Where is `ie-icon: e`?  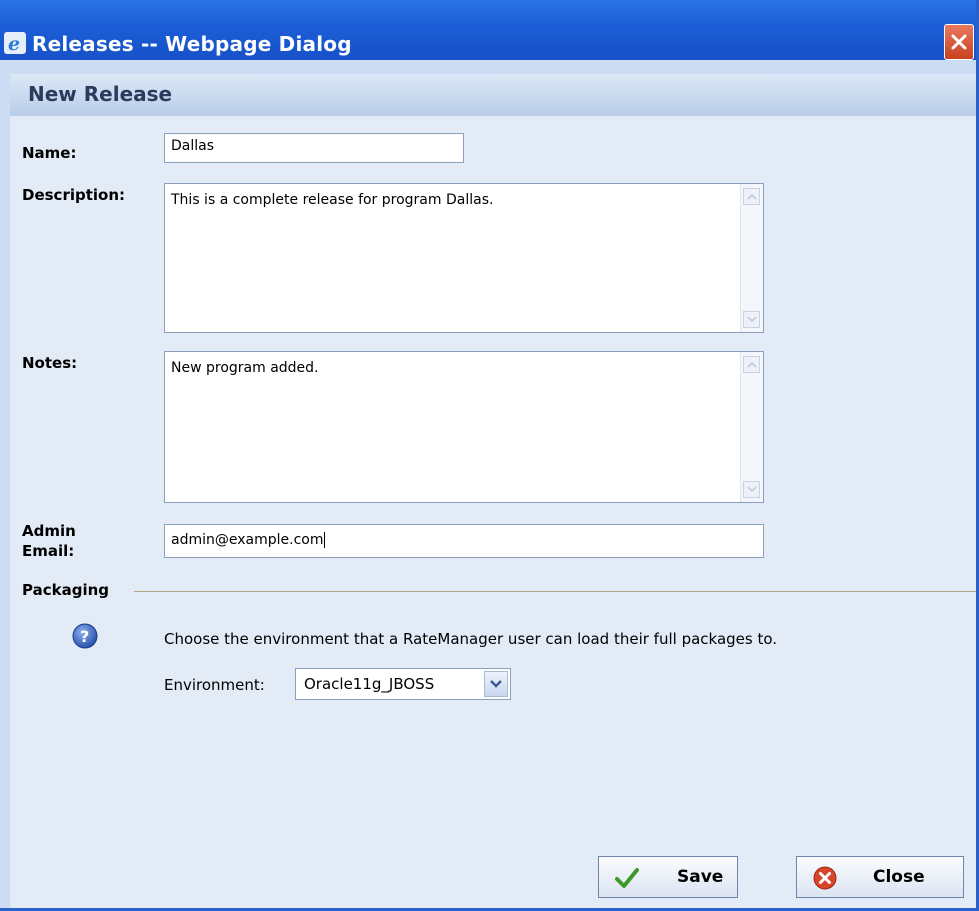 ie-icon: e is located at coordinates (15, 43).